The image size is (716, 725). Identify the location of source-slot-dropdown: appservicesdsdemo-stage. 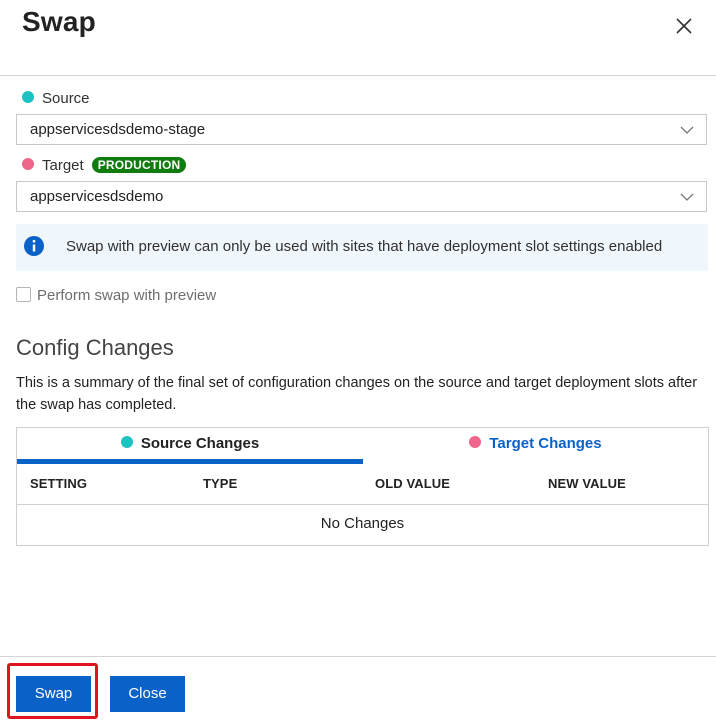
(361, 129).